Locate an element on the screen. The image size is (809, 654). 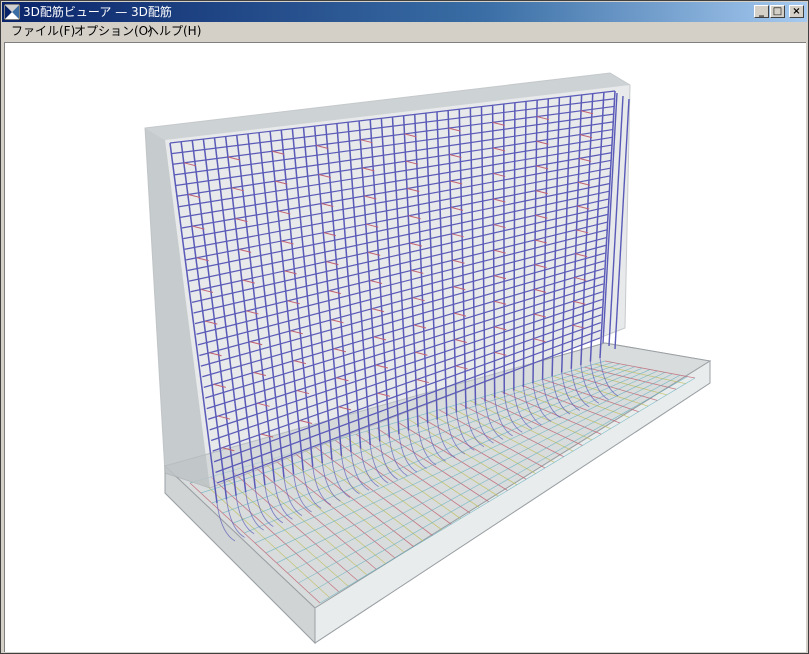
close-button: × is located at coordinates (796, 11).